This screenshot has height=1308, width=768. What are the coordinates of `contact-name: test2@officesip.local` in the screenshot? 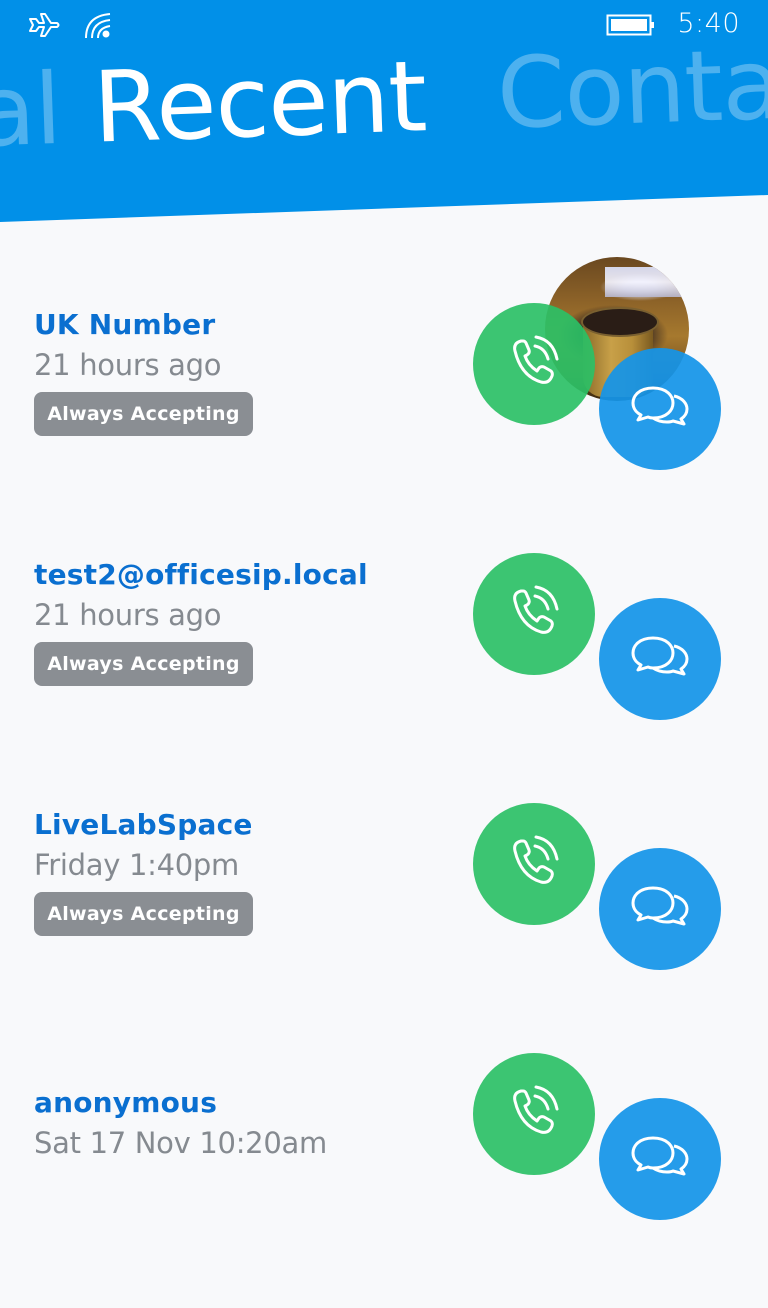 It's located at (201, 574).